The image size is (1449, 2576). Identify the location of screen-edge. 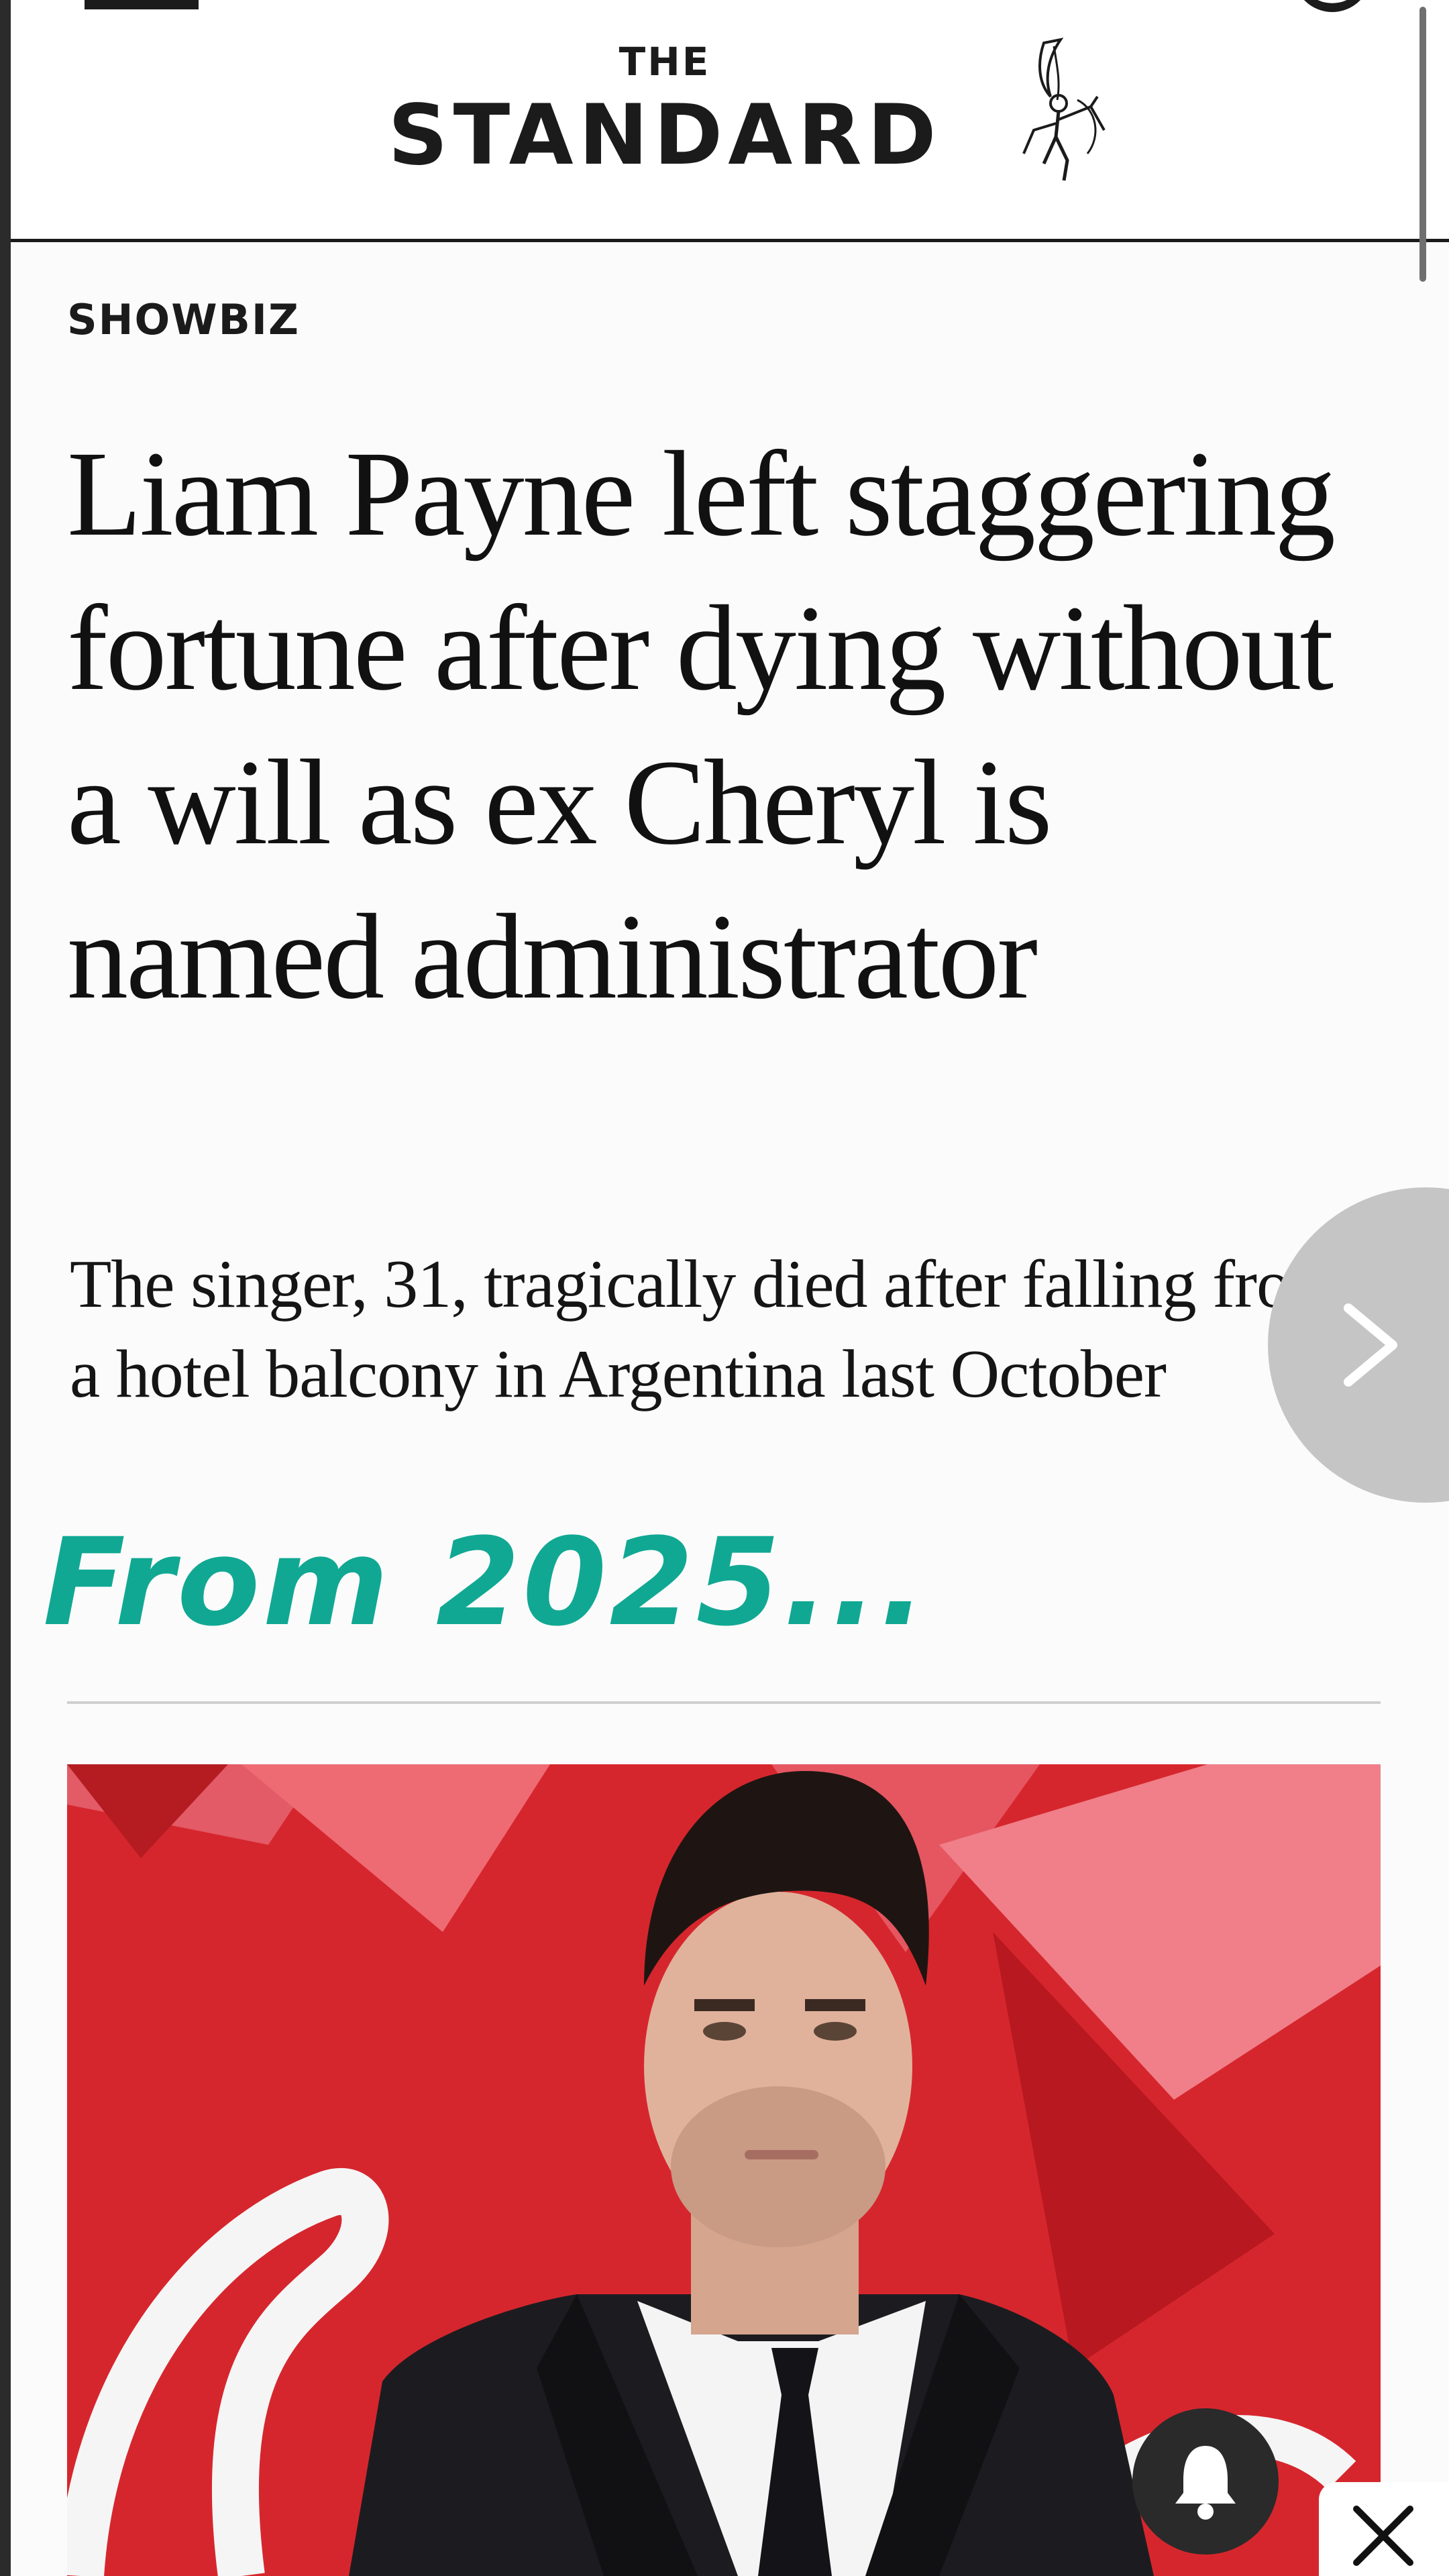
(5, 1288).